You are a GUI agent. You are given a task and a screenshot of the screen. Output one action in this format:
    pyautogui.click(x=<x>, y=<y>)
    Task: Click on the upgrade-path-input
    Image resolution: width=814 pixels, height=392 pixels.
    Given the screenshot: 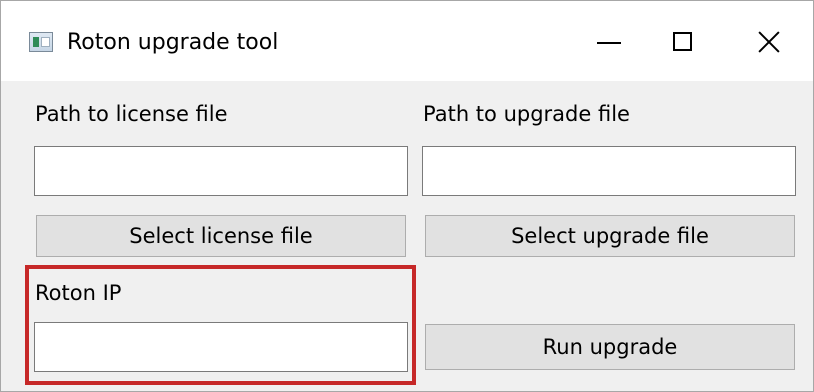 What is the action you would take?
    pyautogui.click(x=609, y=171)
    